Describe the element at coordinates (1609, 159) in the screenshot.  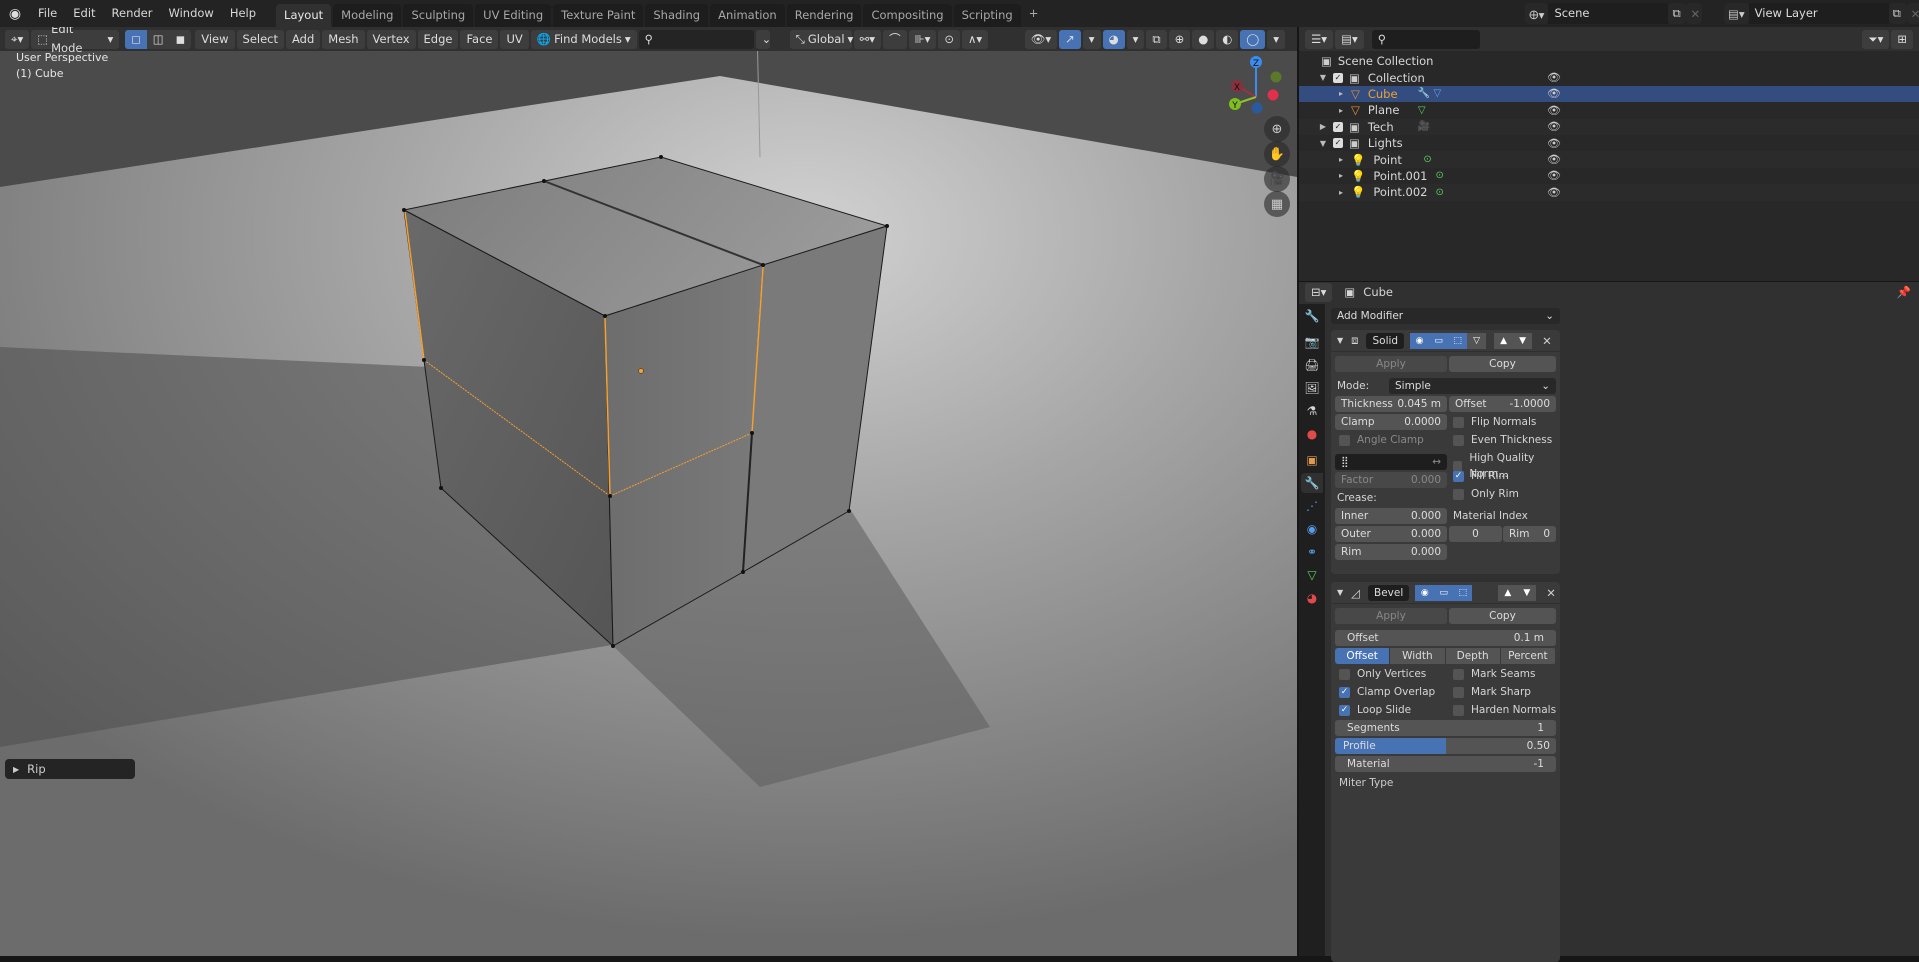
I see `outliner-row-point: ▸ 💡 Point ⊙ 👁` at that location.